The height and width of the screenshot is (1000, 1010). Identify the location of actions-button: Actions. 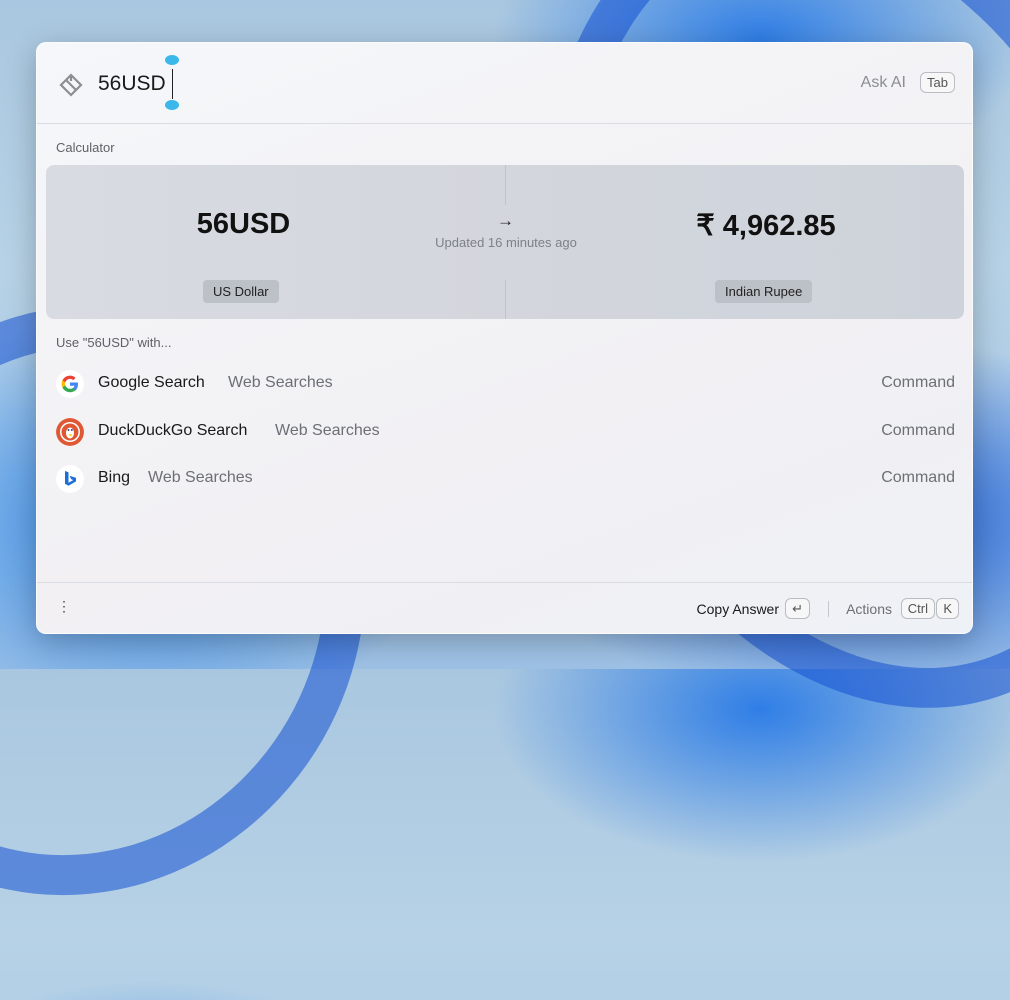
(869, 609).